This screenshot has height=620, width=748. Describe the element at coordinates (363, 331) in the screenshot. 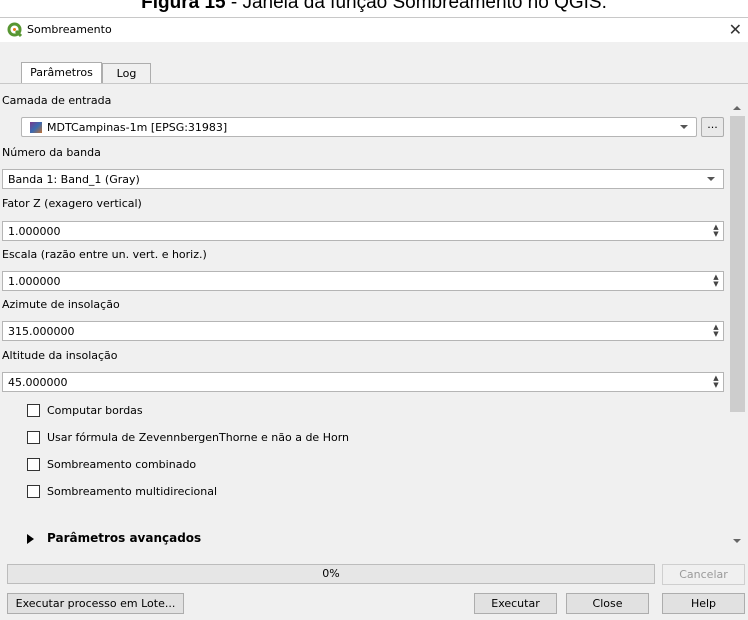

I see `azimuth-input: 315.000000 ▲ ▼` at that location.